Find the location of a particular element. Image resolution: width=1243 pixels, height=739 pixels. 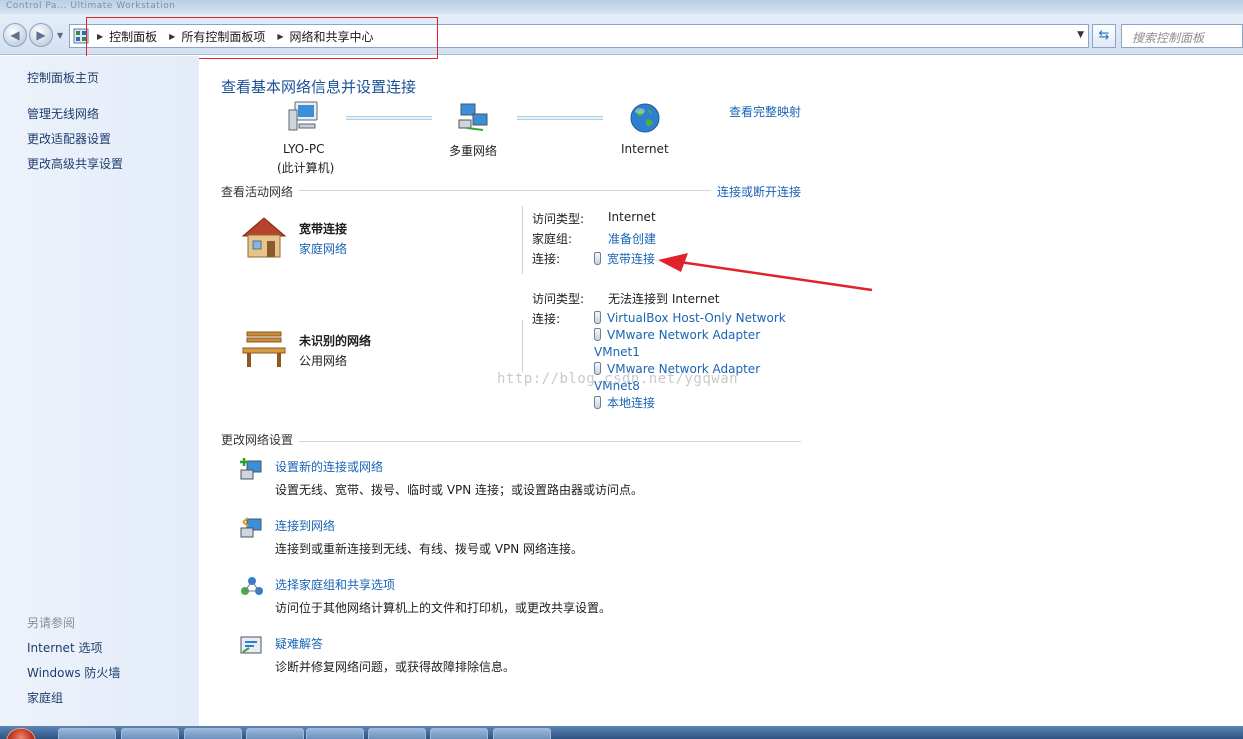

window-title: Control Pa... Ultimate Workstation is located at coordinates (91, 6).